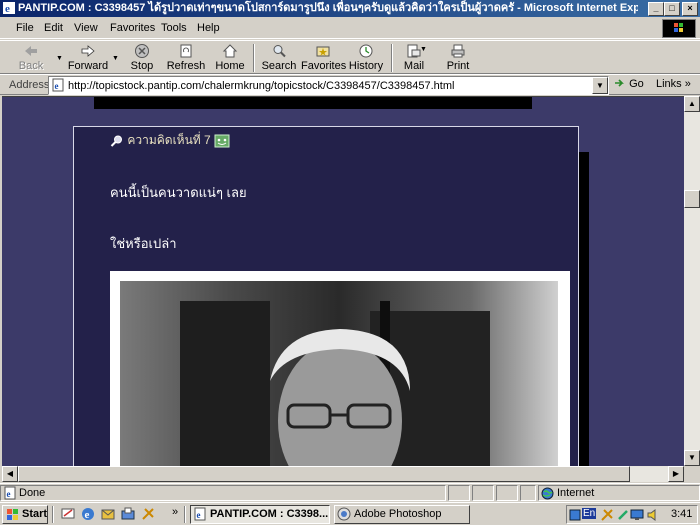 The image size is (700, 525). Describe the element at coordinates (676, 474) in the screenshot. I see `scroll-right-button: ▶` at that location.